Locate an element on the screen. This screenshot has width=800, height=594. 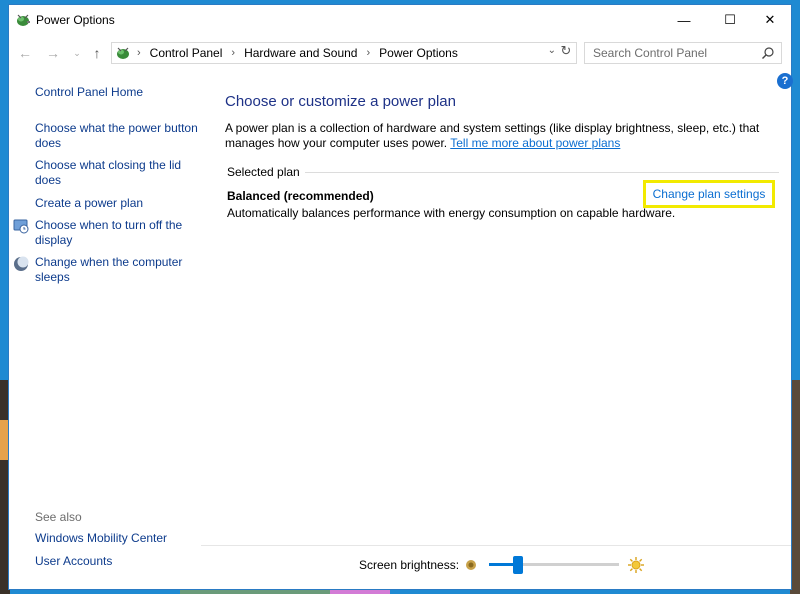
learn-more-link: Tell me more about power plans is located at coordinates (535, 143).